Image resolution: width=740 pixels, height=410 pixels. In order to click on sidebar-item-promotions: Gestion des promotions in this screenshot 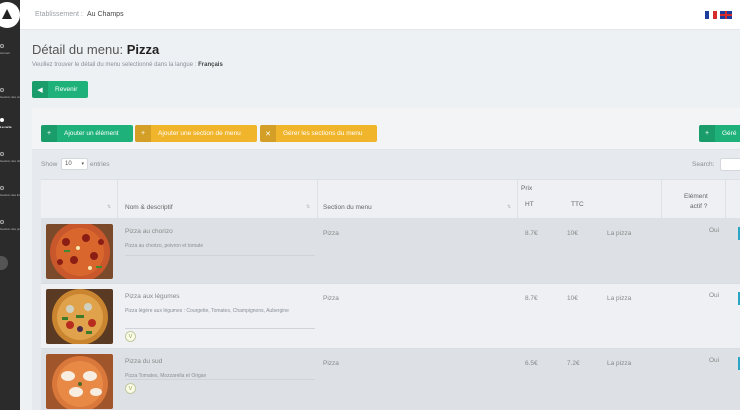, I will do `click(10, 232)`.